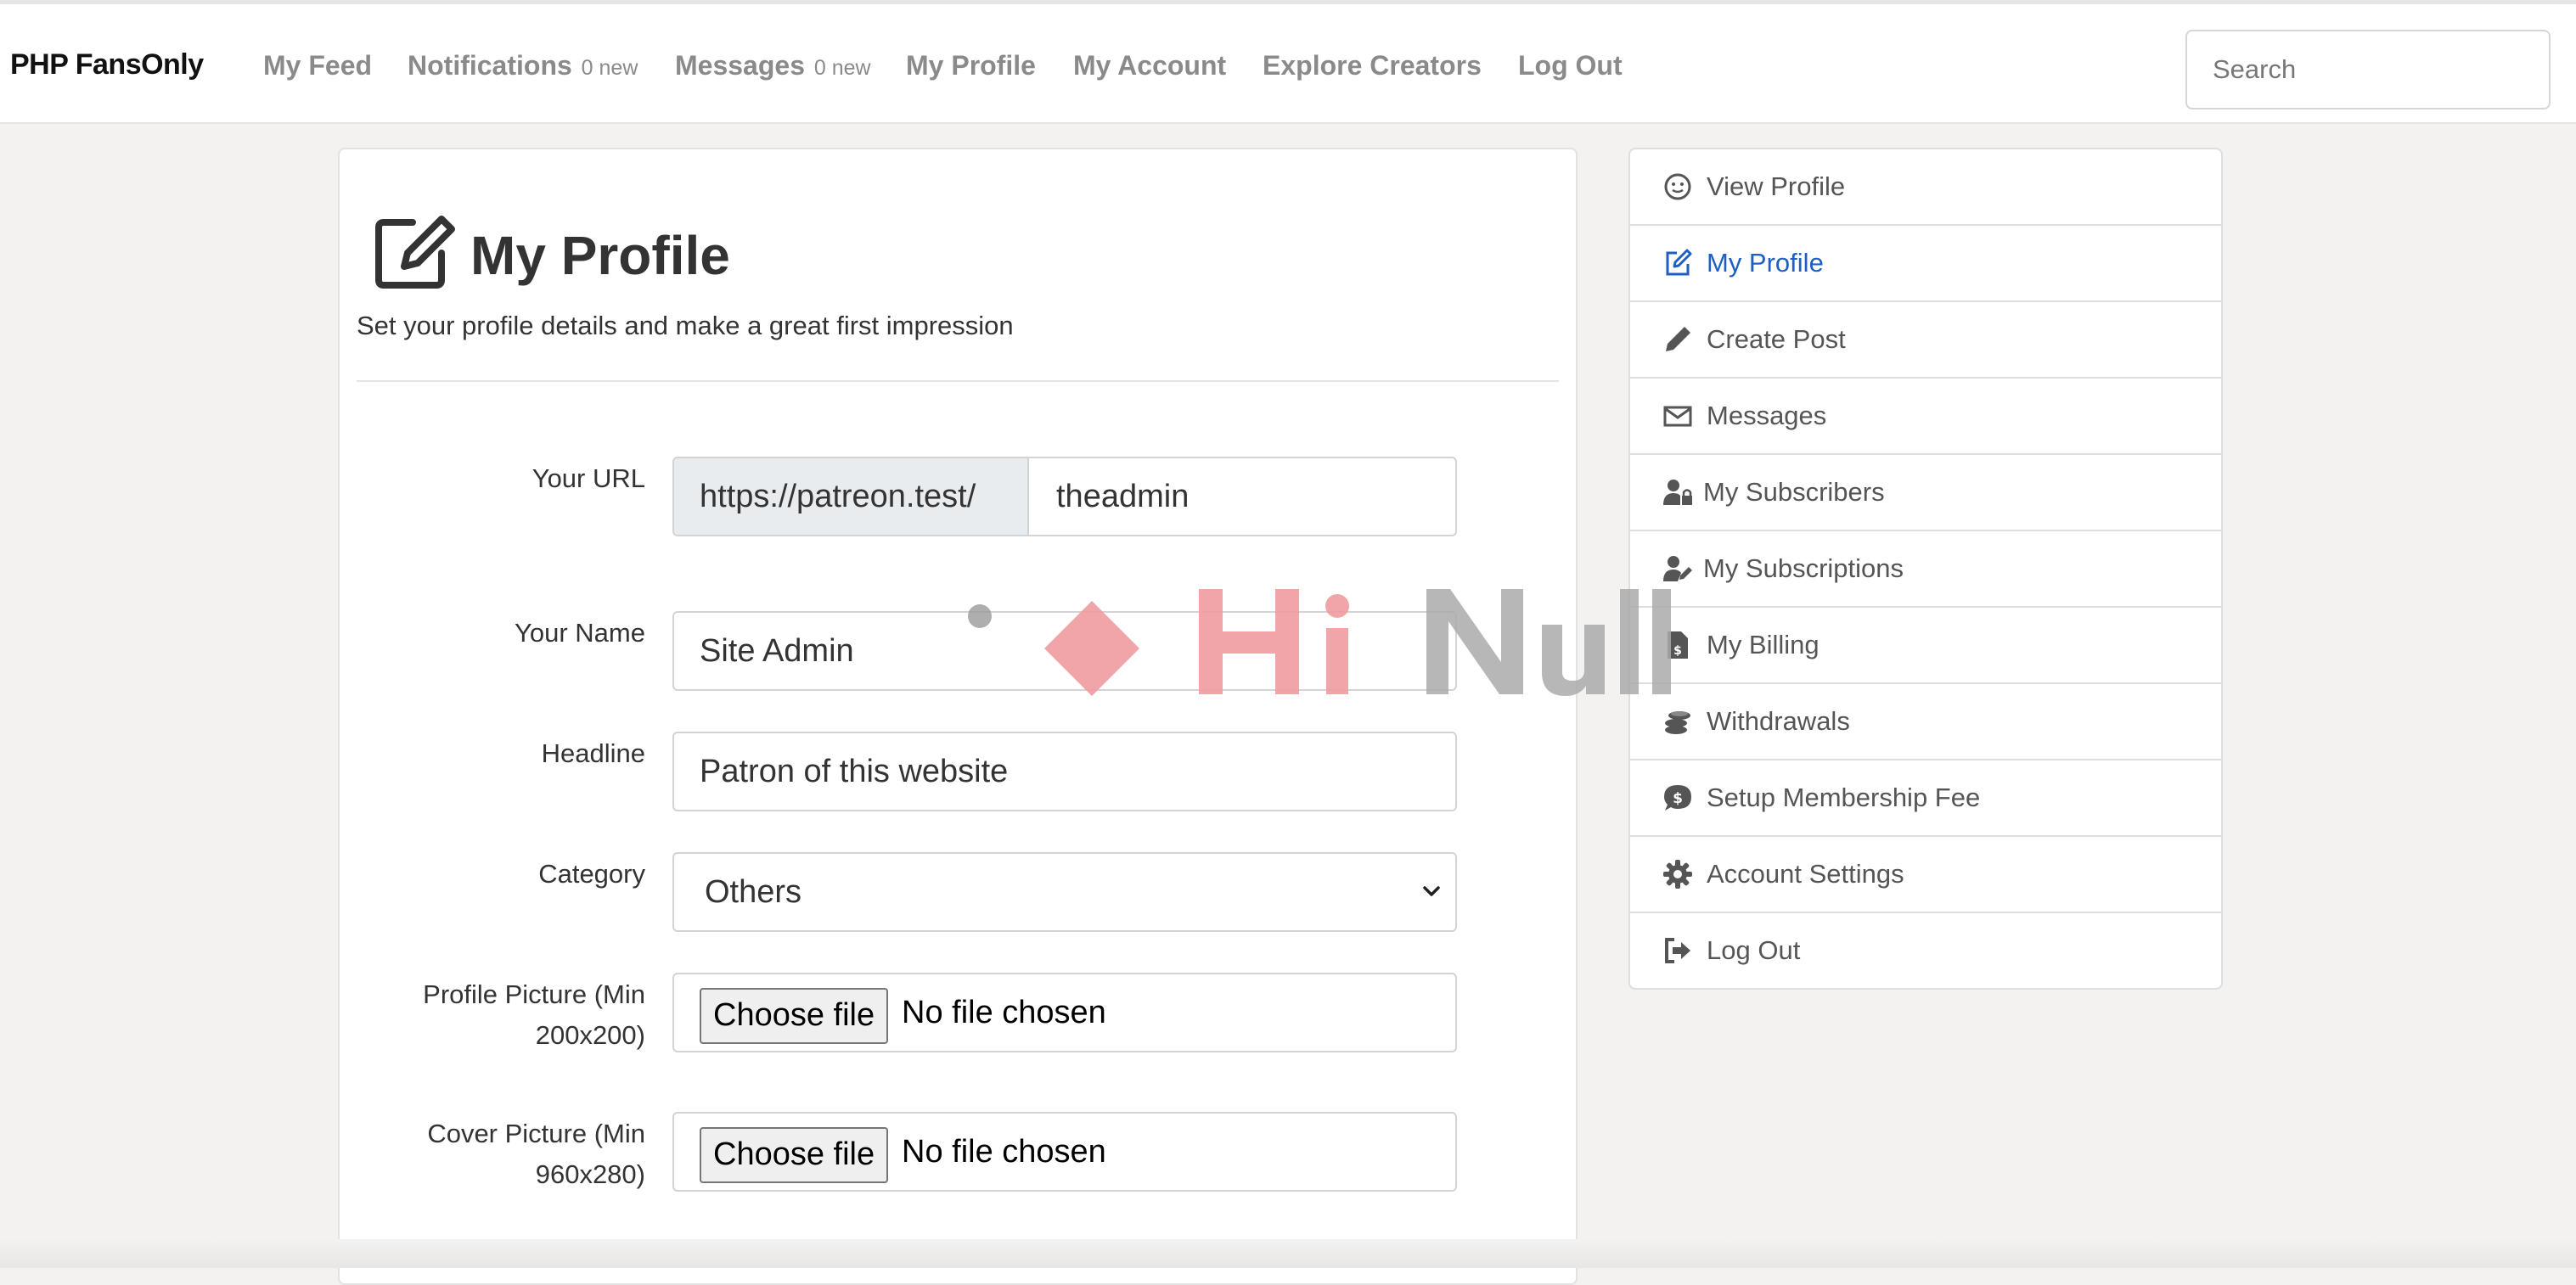 The width and height of the screenshot is (2576, 1285). Describe the element at coordinates (492, 1154) in the screenshot. I see `cover-picture-label: Cover Picture (Min 960x280)` at that location.